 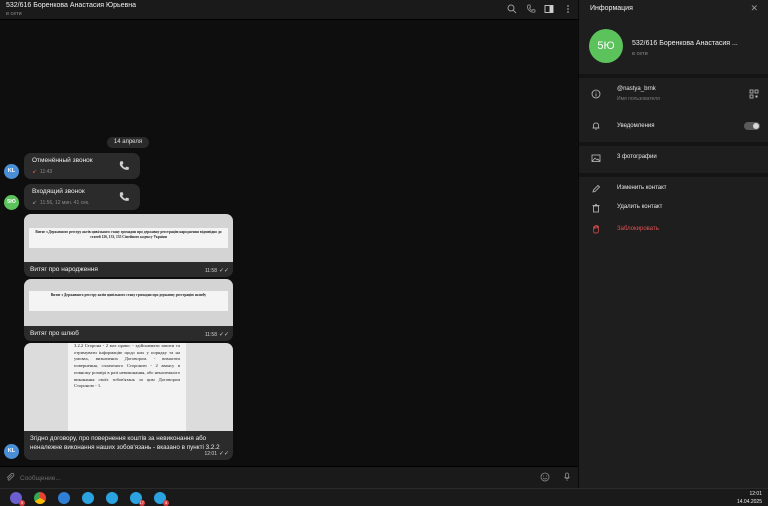 What do you see at coordinates (64, 269) in the screenshot?
I see `photo-caption: Витяг про народження` at bounding box center [64, 269].